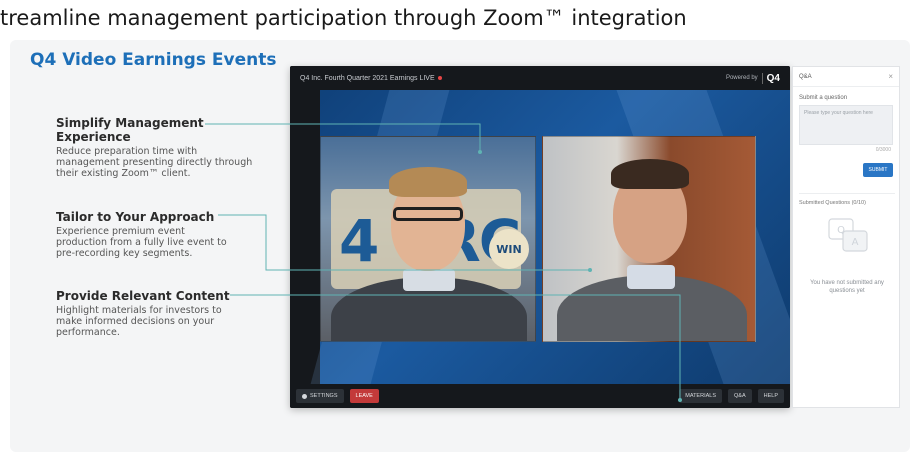  What do you see at coordinates (855, 242) in the screenshot?
I see `svg-text: A` at bounding box center [855, 242].